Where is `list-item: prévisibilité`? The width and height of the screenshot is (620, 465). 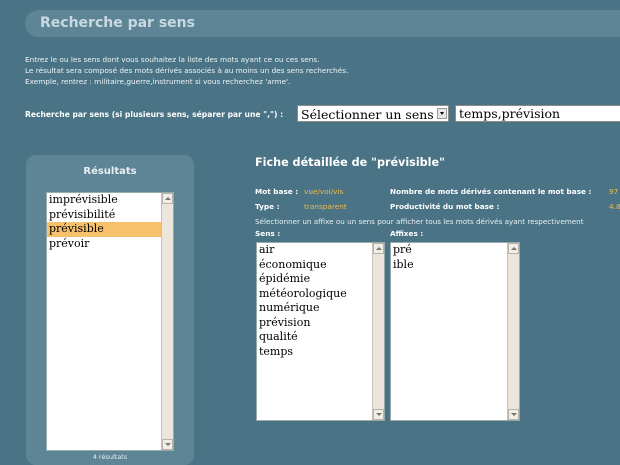
list-item: prévisibilité is located at coordinates (110, 215).